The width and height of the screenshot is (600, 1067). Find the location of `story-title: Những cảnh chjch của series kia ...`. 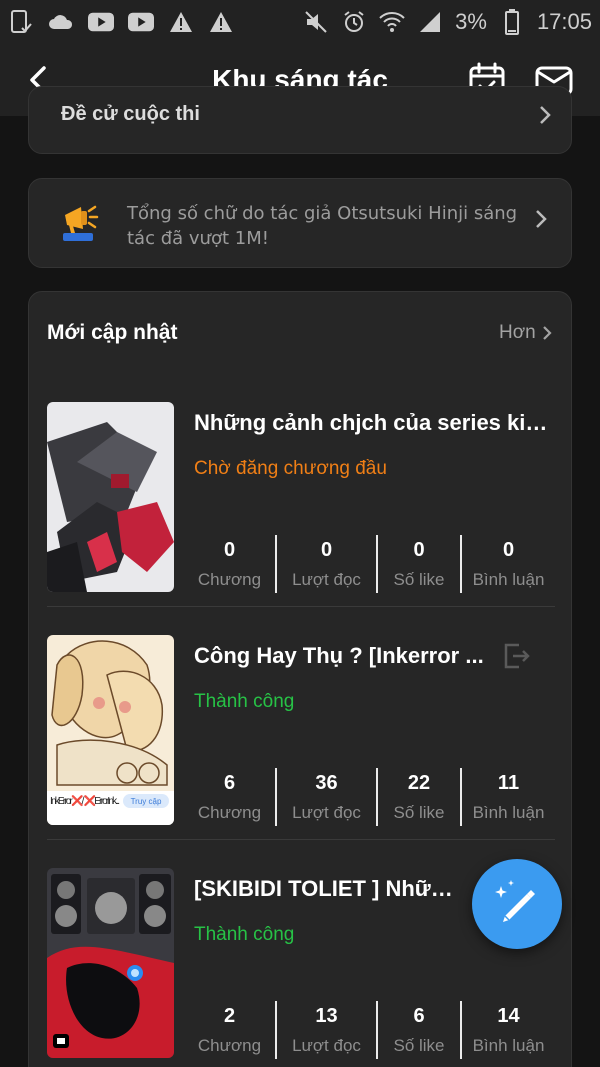

story-title: Những cảnh chjch của series kia ... is located at coordinates (374, 422).